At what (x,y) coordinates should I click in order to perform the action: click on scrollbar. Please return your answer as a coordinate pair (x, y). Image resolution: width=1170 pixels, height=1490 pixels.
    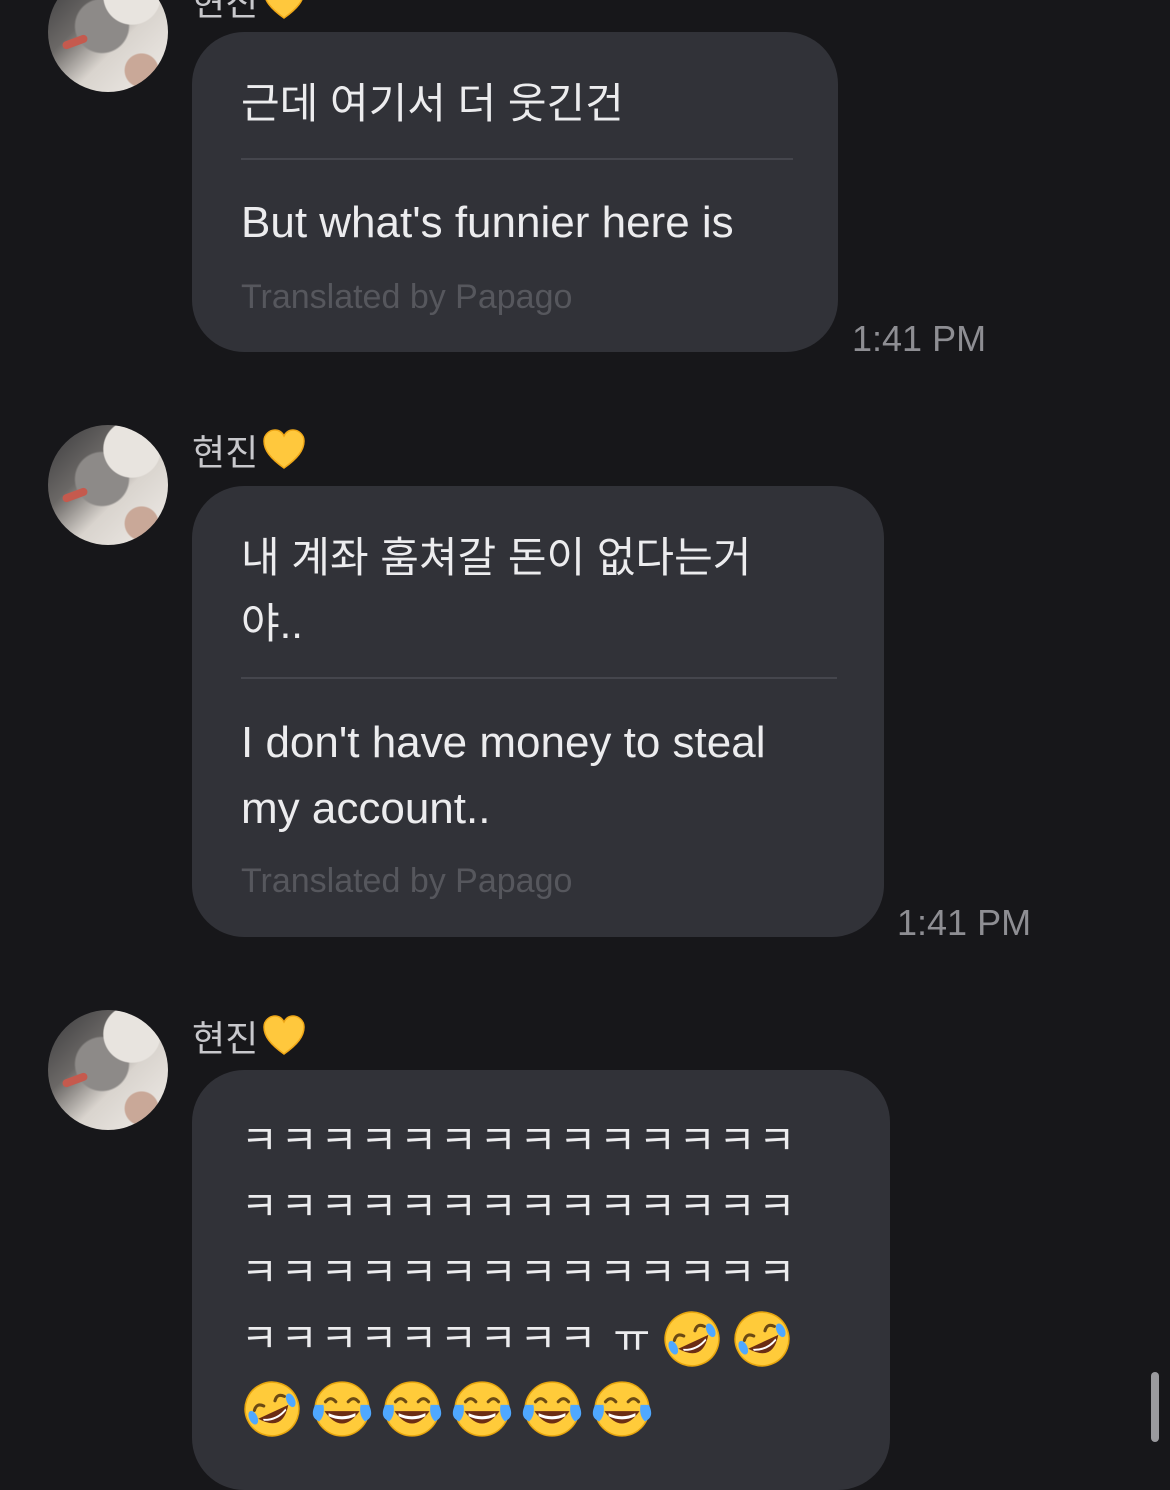
    Looking at the image, I should click on (1155, 1407).